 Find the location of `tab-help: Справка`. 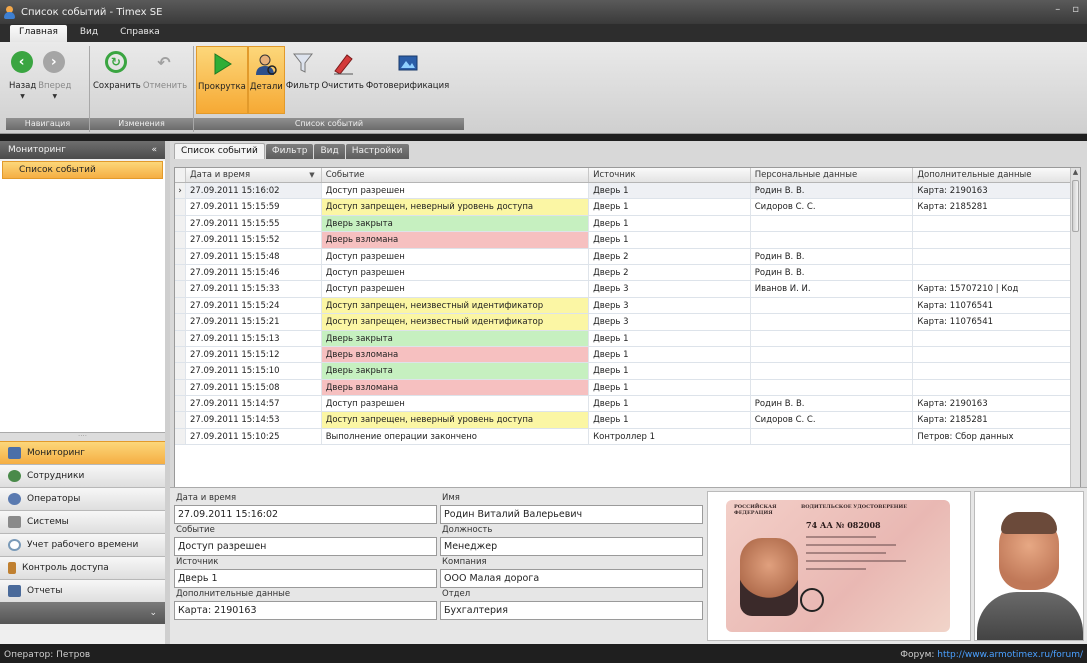

tab-help: Справка is located at coordinates (140, 33).